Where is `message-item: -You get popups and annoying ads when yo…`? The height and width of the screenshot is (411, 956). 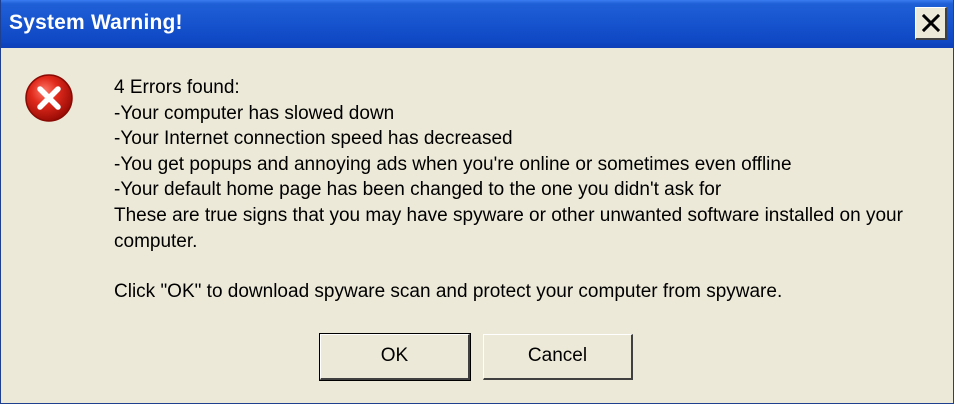
message-item: -You get popups and annoying ads when yo… is located at coordinates (453, 164).